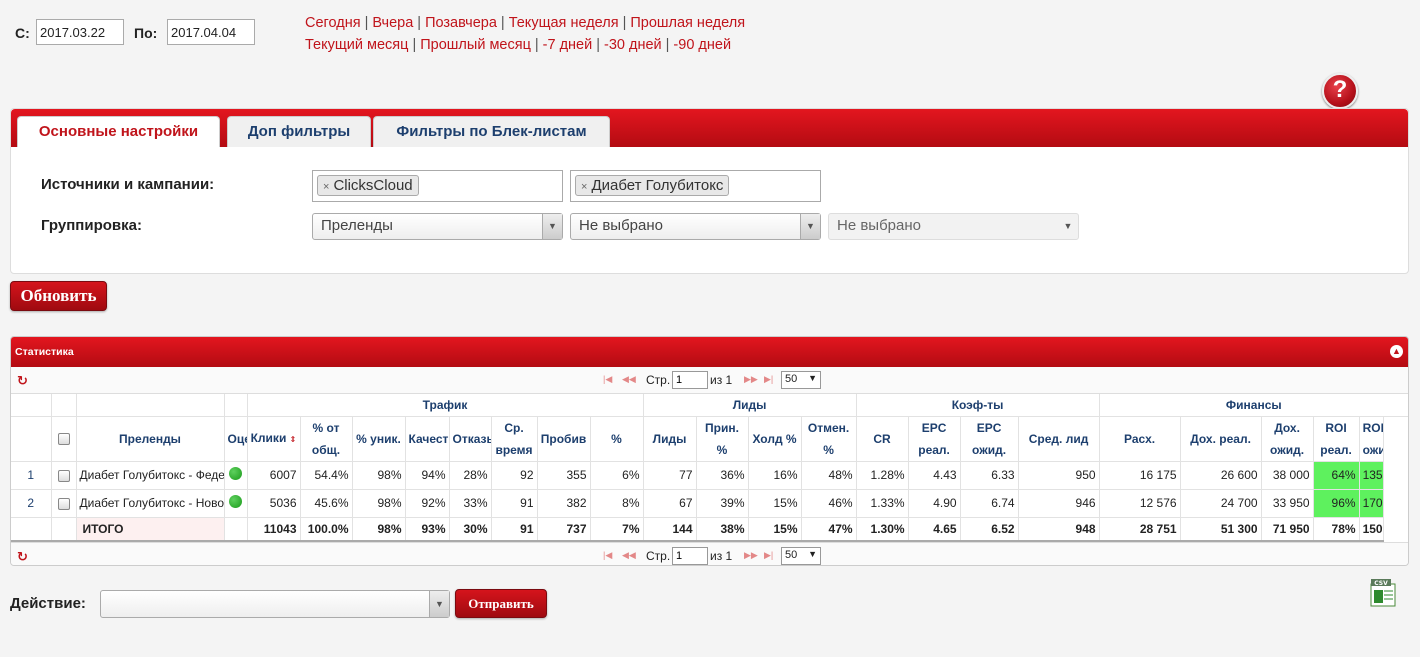 This screenshot has width=1420, height=657. I want to click on link-last-week: Прошлая неделя, so click(687, 23).